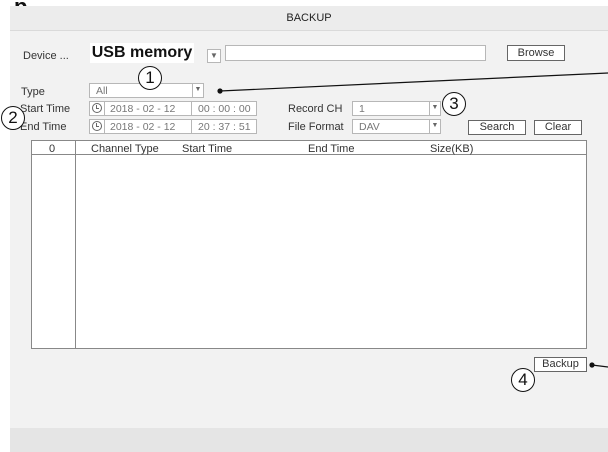 The width and height of the screenshot is (608, 452). What do you see at coordinates (150, 78) in the screenshot?
I see `callout-1: 1` at bounding box center [150, 78].